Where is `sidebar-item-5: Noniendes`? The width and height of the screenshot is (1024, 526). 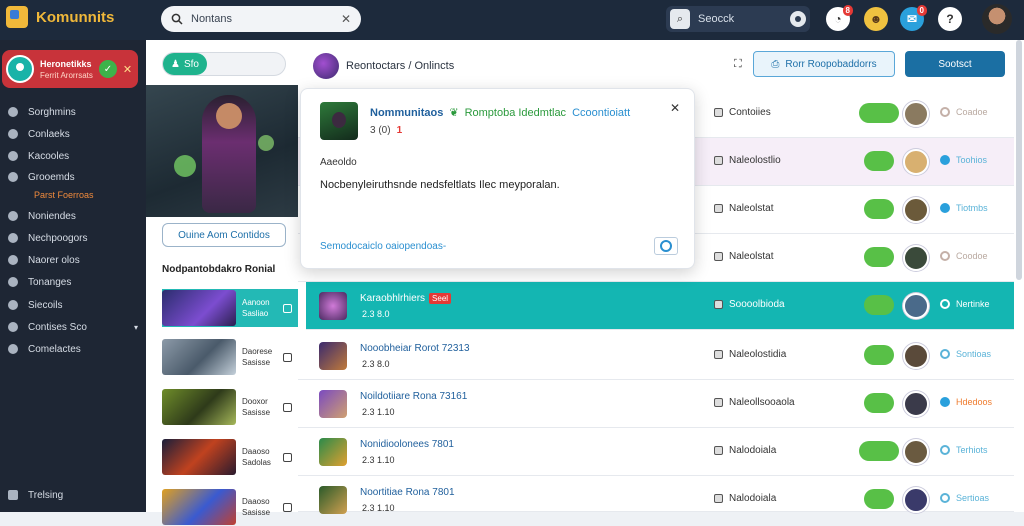
sidebar-item-5: Noniendes is located at coordinates (73, 216).